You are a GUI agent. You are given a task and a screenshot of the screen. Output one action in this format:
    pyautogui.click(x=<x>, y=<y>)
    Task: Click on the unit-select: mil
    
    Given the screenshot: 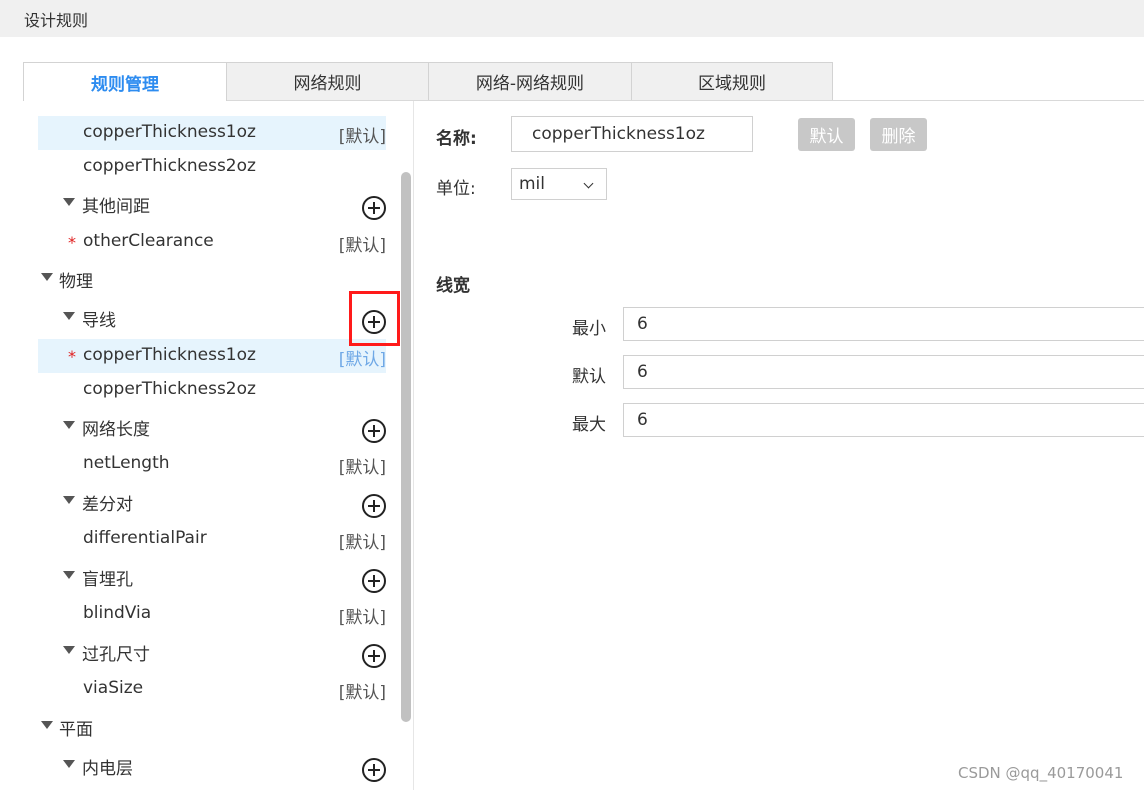 What is the action you would take?
    pyautogui.click(x=559, y=184)
    